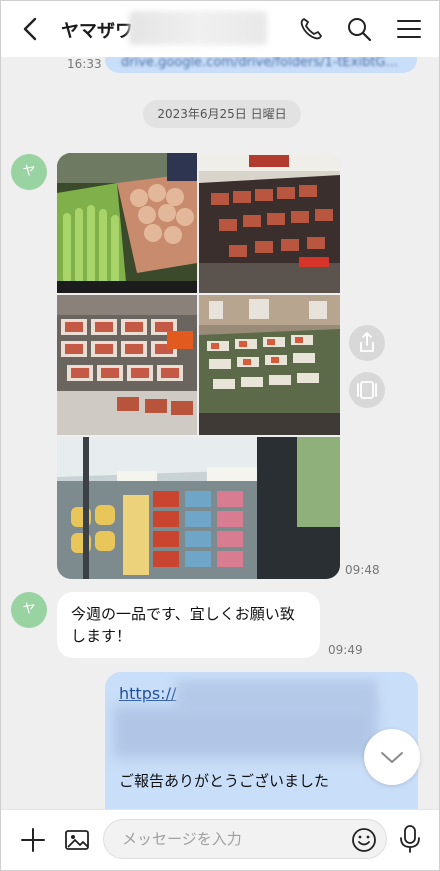 The width and height of the screenshot is (440, 871). Describe the element at coordinates (31, 29) in the screenshot. I see `back-icon` at that location.